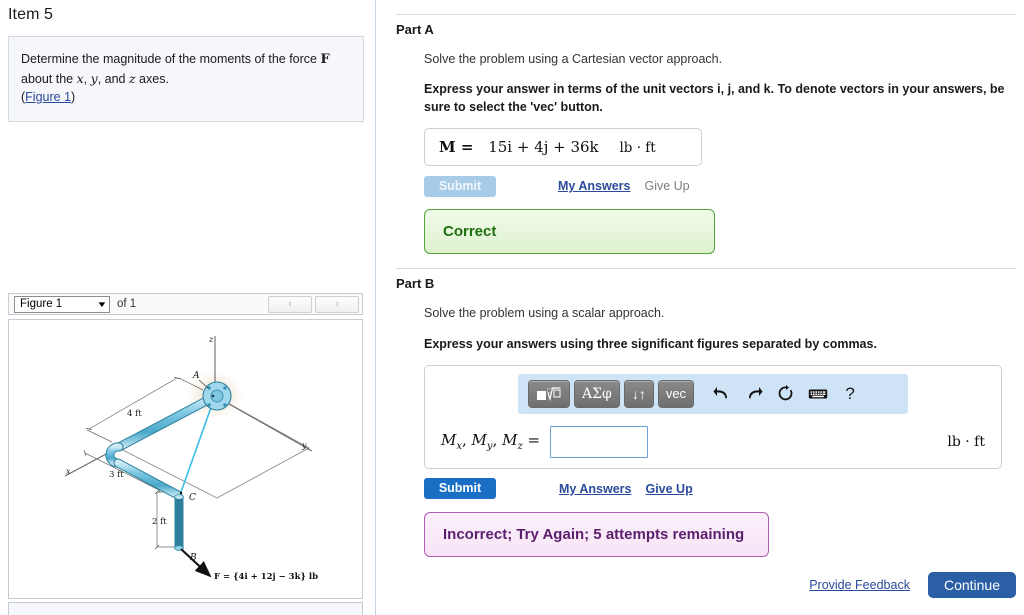  Describe the element at coordinates (859, 585) in the screenshot. I see `provide-feedback-link: Provide Feedback` at that location.